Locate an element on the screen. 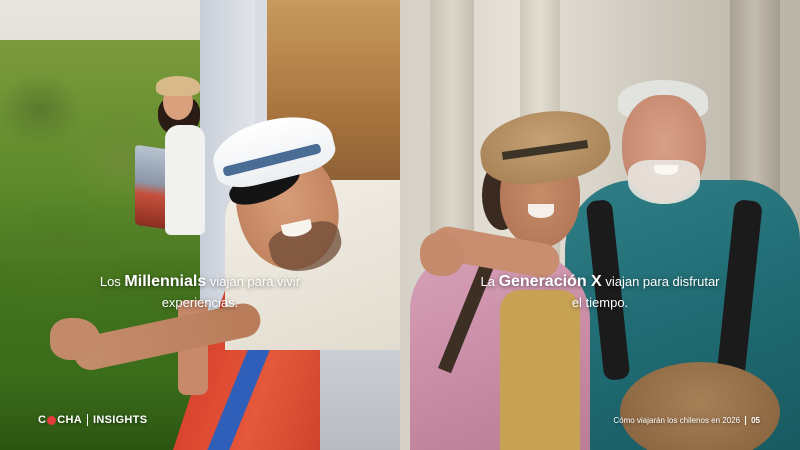  brand-section: INSIGHTS is located at coordinates (120, 420).